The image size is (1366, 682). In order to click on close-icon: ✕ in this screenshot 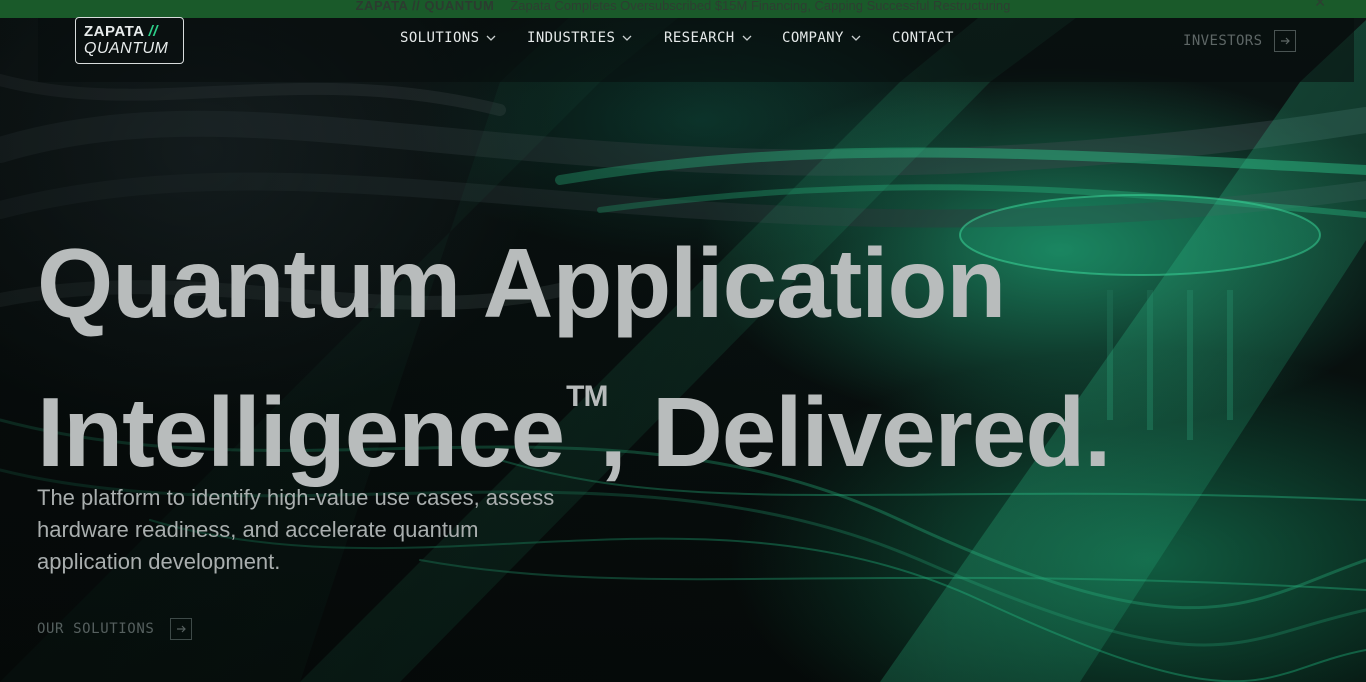, I will do `click(1320, 5)`.